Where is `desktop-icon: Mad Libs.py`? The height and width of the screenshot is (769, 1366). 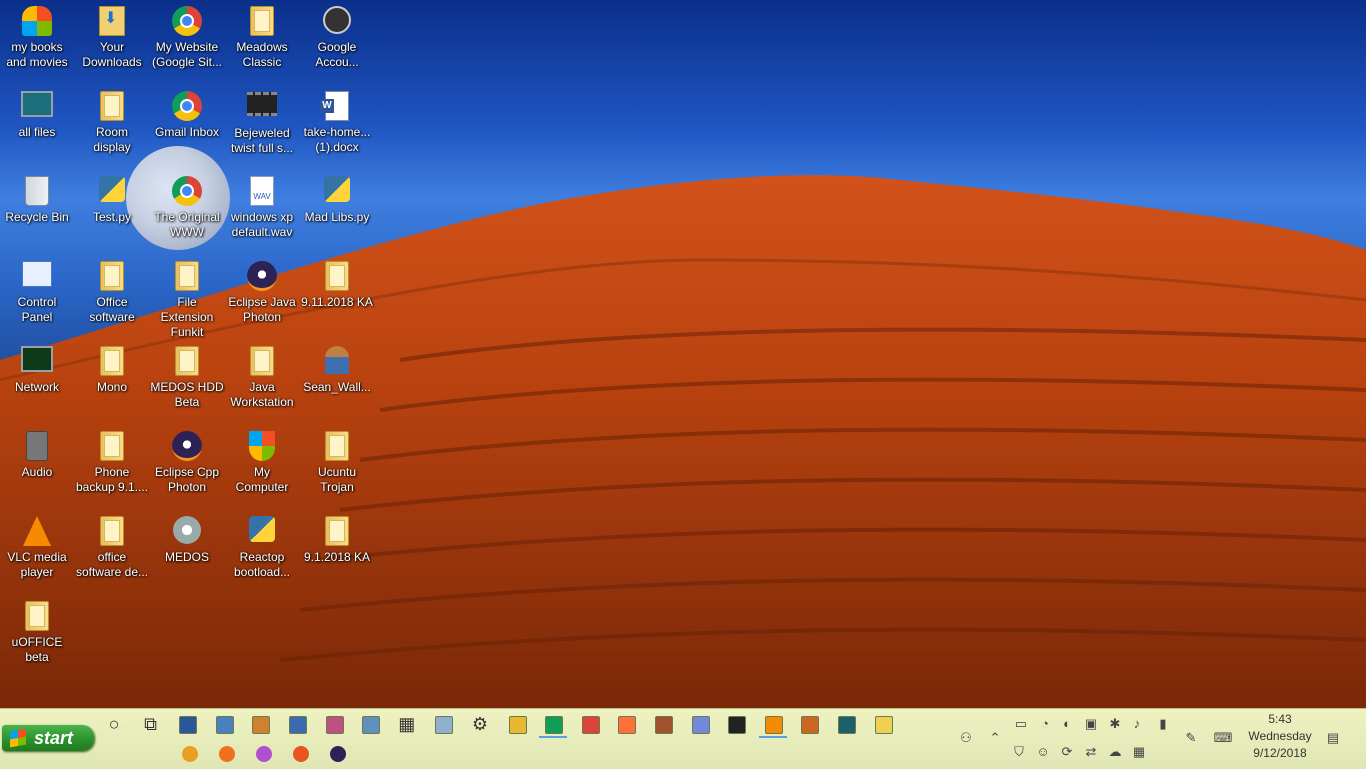
desktop-icon: Mad Libs.py is located at coordinates (337, 212).